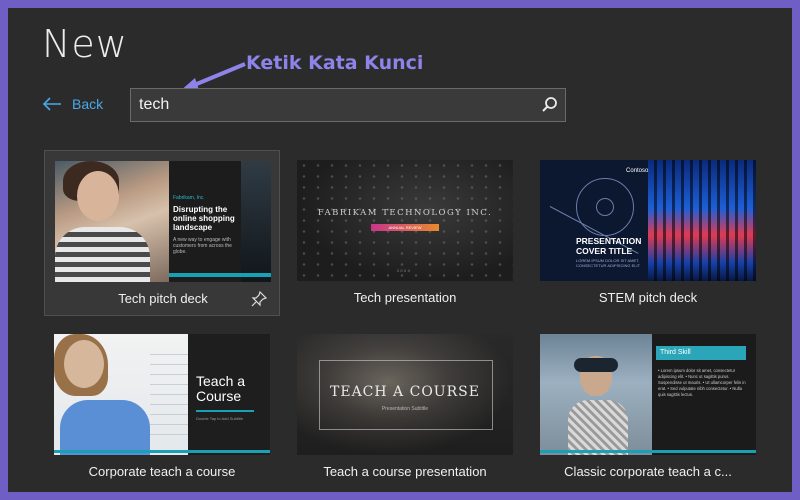 The height and width of the screenshot is (500, 800). Describe the element at coordinates (405, 471) in the screenshot. I see `template-label: Teach a course presentation` at that location.